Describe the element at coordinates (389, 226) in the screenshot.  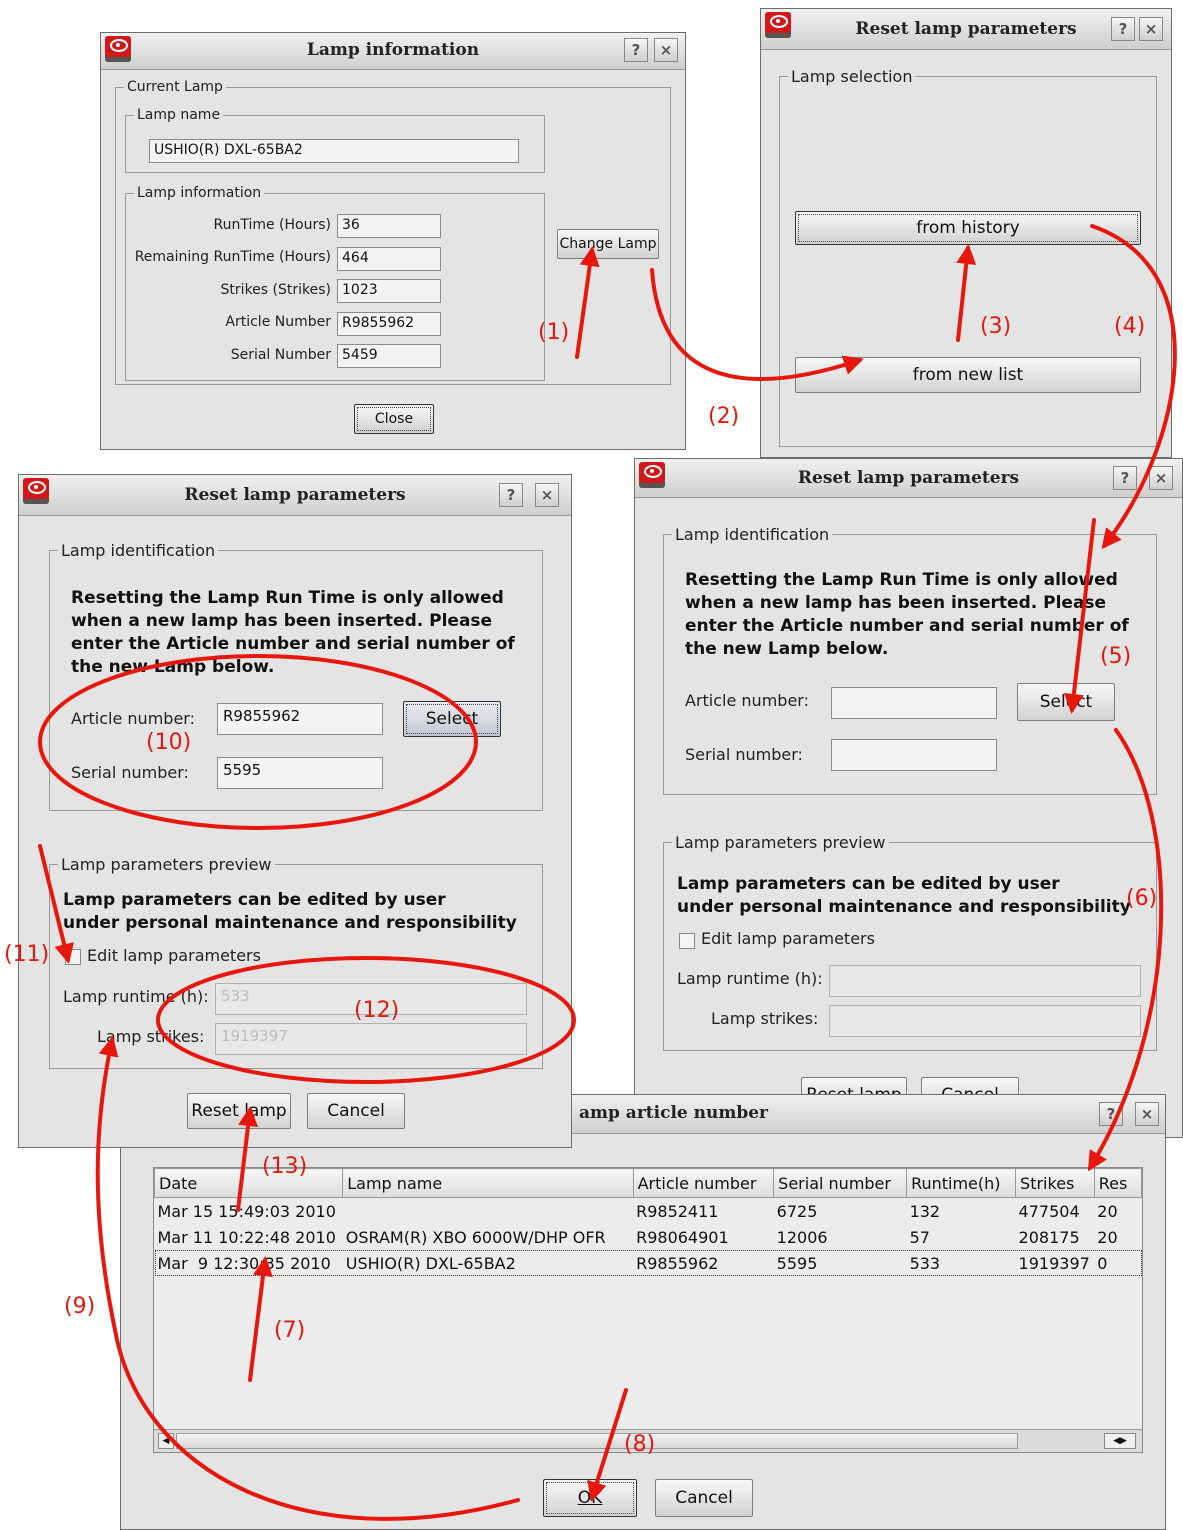
I see `runtime-field: 36` at that location.